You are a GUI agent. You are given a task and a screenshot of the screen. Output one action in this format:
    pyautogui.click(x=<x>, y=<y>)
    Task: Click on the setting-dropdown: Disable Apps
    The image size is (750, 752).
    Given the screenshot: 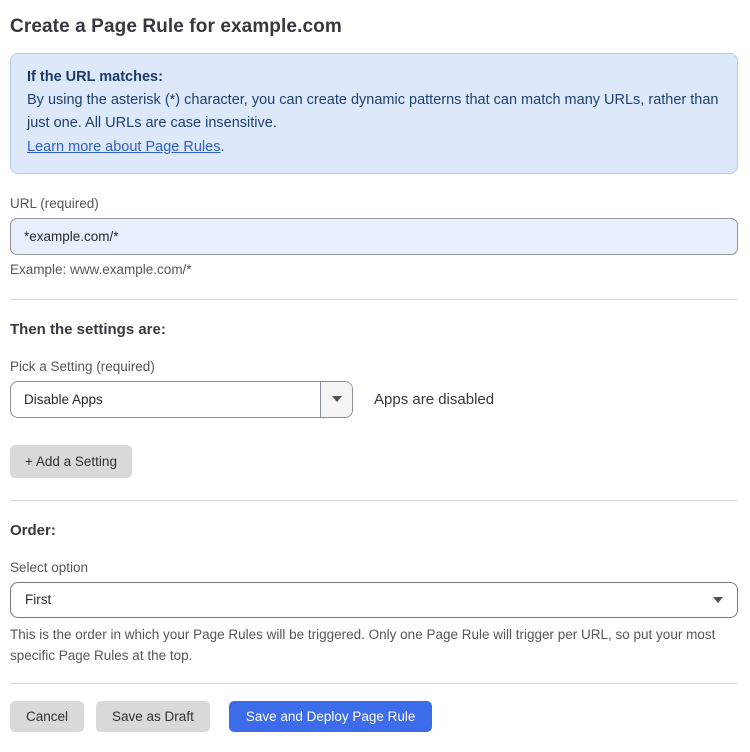 What is the action you would take?
    pyautogui.click(x=181, y=399)
    